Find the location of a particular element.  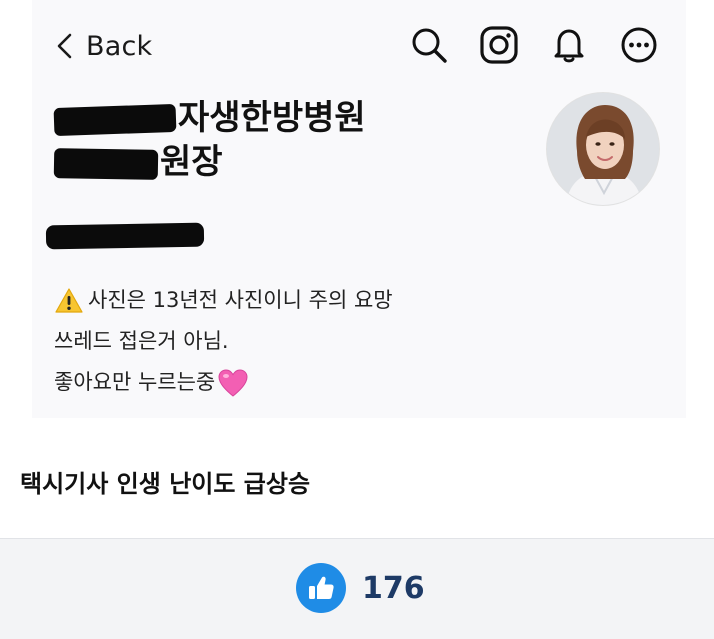

profile-name-line1: 자생한방병원 is located at coordinates (209, 118).